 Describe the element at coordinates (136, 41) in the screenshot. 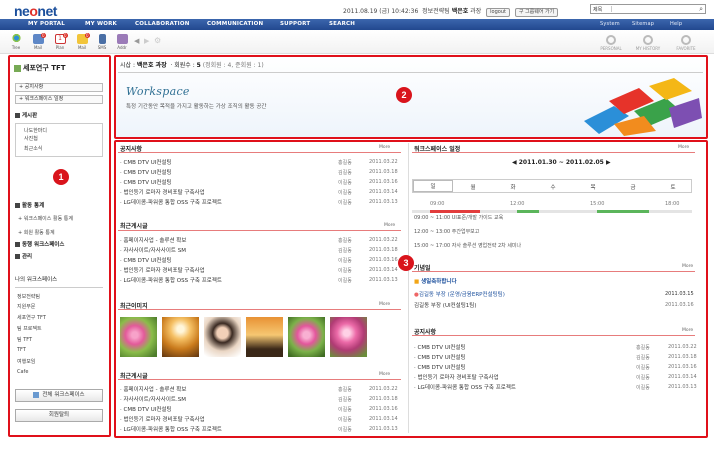

I see `prev-arrow-icon: ◀` at that location.